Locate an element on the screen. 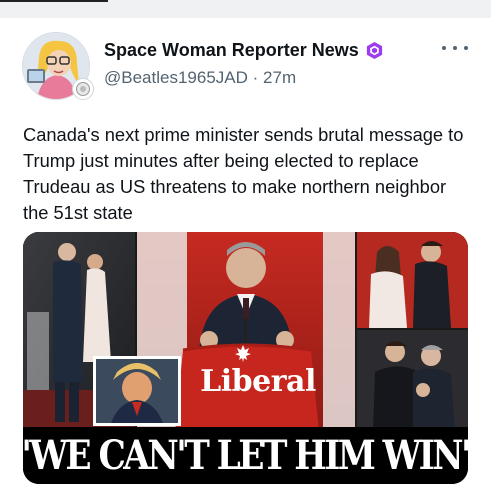 Image resolution: width=491 pixels, height=500 pixels. badge-seal-icon is located at coordinates (83, 89).